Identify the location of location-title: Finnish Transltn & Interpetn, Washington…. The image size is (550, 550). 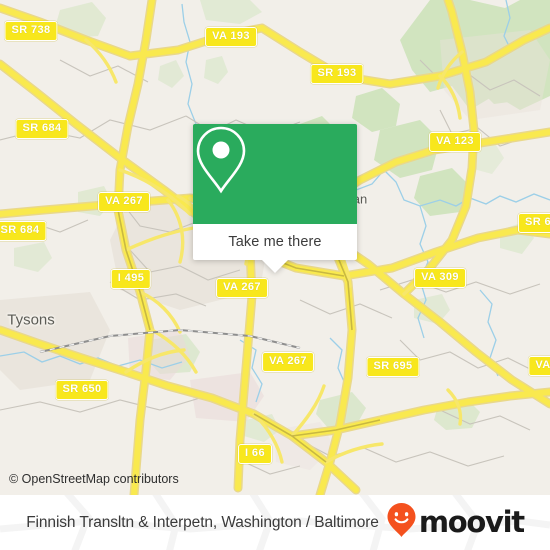
(202, 522).